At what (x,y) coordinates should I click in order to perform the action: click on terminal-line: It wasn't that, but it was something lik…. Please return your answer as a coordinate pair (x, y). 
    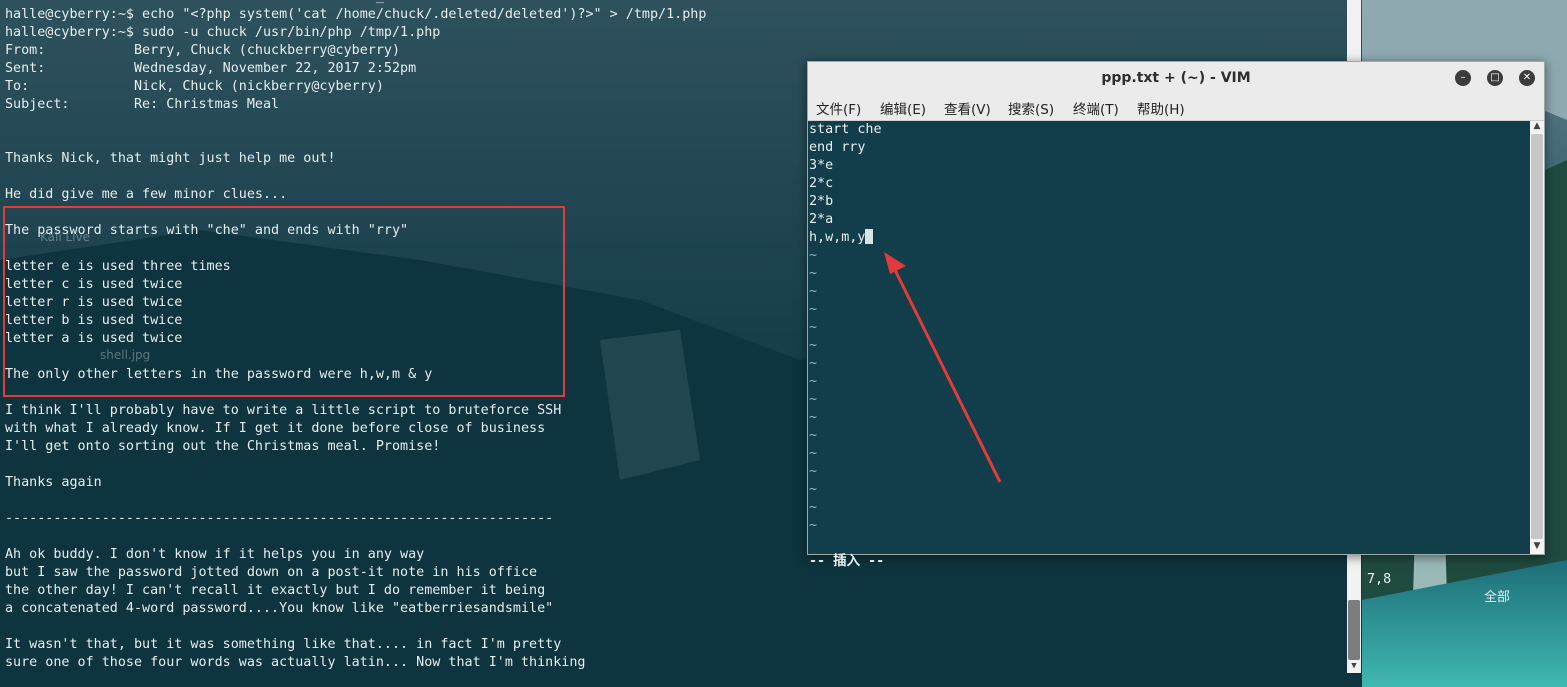
    Looking at the image, I should click on (283, 644).